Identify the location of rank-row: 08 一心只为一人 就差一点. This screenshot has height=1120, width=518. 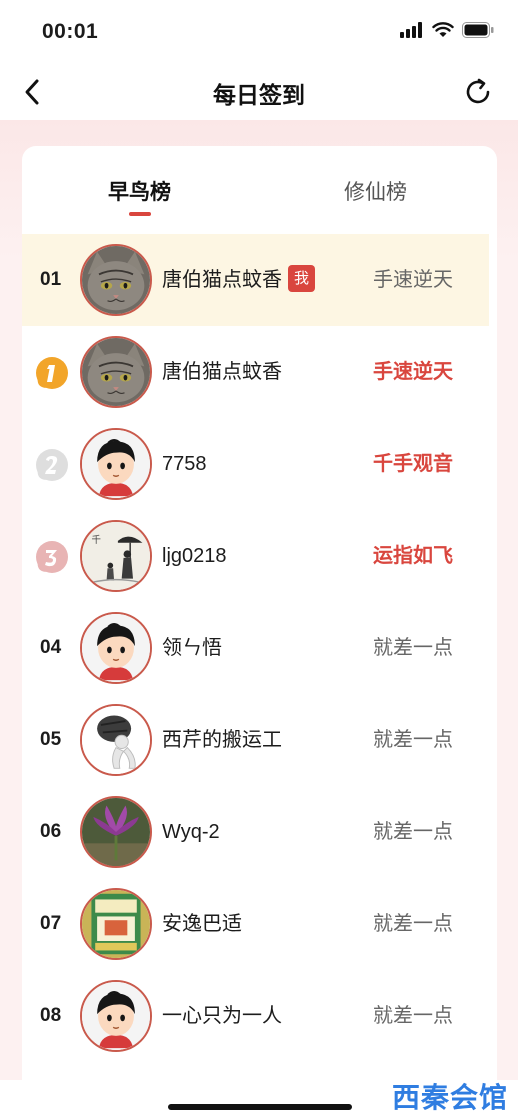
(255, 1016).